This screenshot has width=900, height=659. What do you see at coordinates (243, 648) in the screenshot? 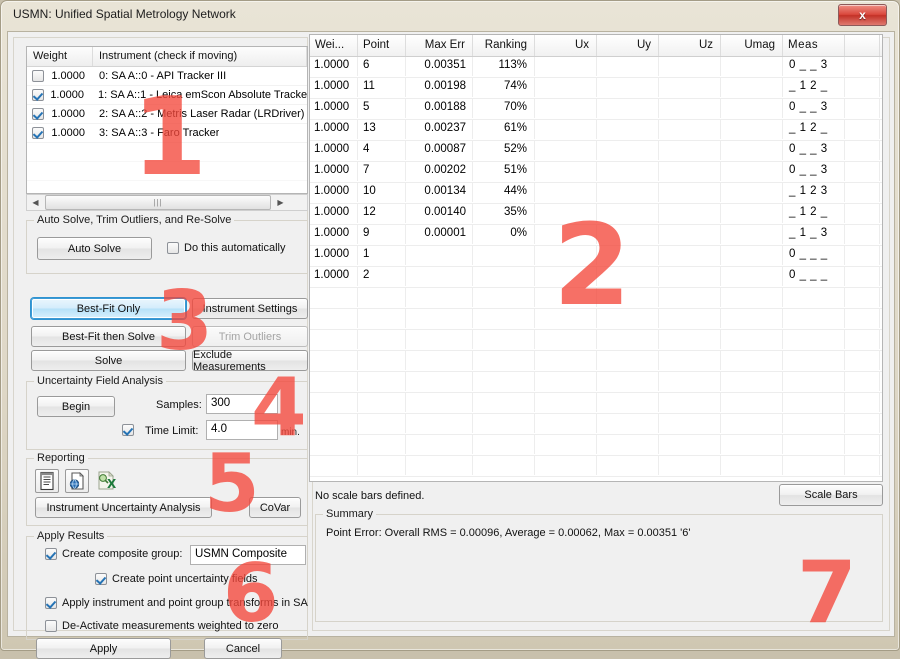
I see `cancel-button: Cancel` at bounding box center [243, 648].